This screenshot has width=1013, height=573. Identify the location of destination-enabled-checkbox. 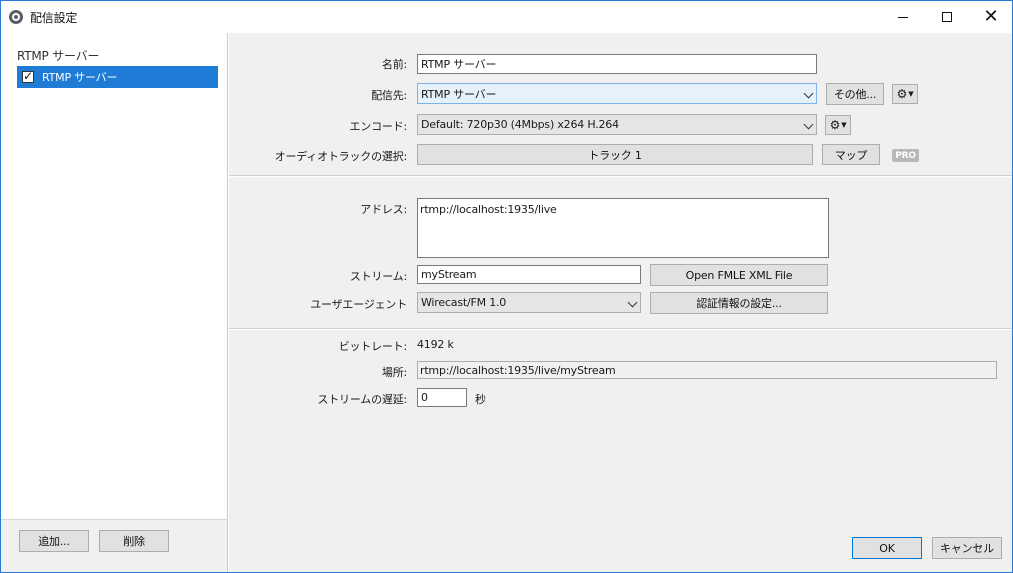
(28, 76).